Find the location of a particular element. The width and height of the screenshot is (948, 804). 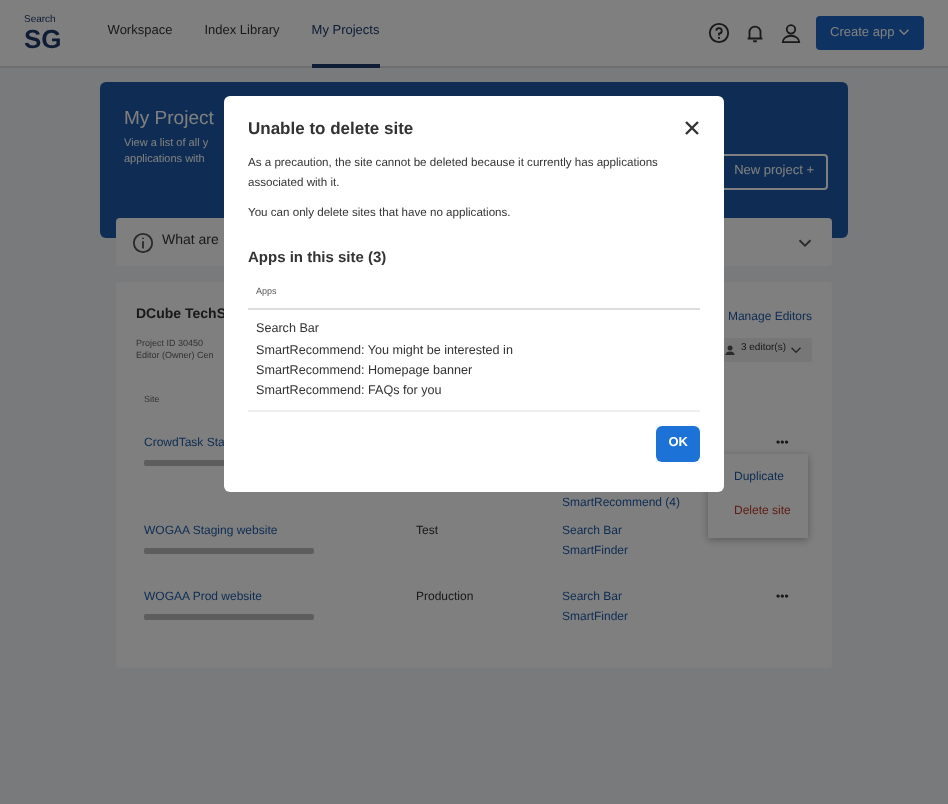

dialog-title: Unable to delete site is located at coordinates (331, 129).